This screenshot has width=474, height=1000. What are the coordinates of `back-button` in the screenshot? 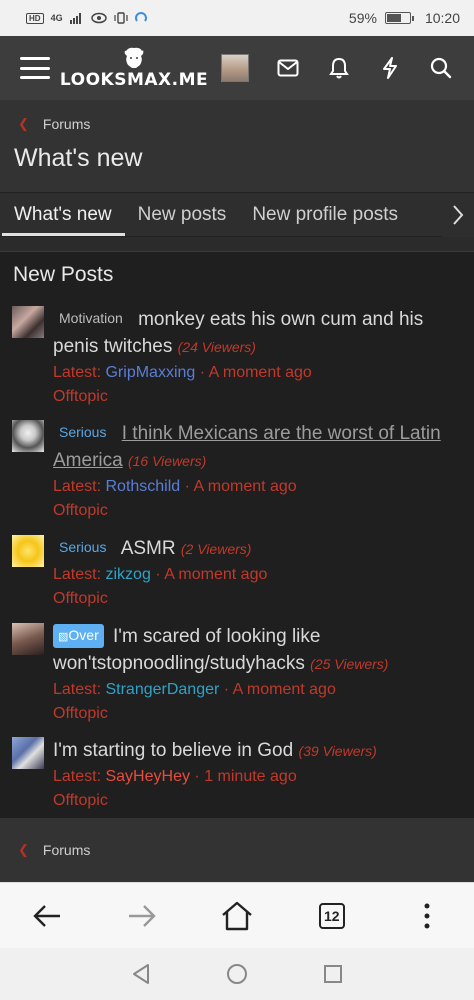 It's located at (47, 916).